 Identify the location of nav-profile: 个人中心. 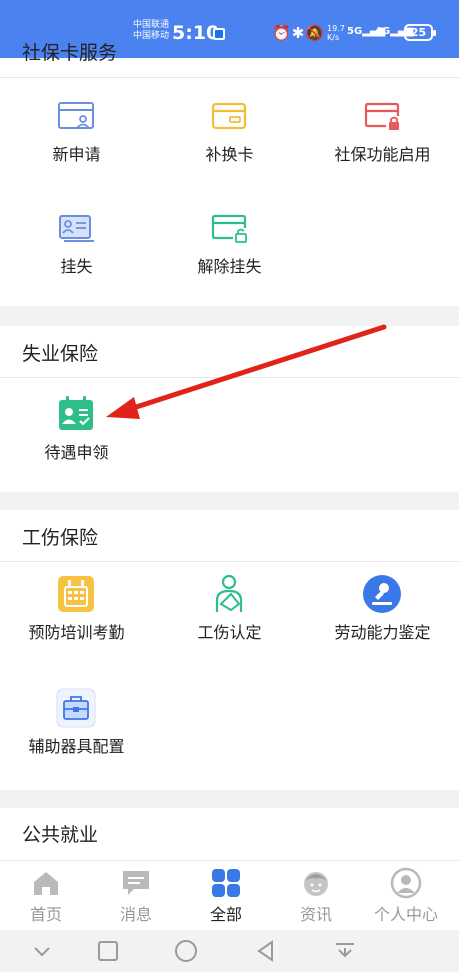
(406, 896).